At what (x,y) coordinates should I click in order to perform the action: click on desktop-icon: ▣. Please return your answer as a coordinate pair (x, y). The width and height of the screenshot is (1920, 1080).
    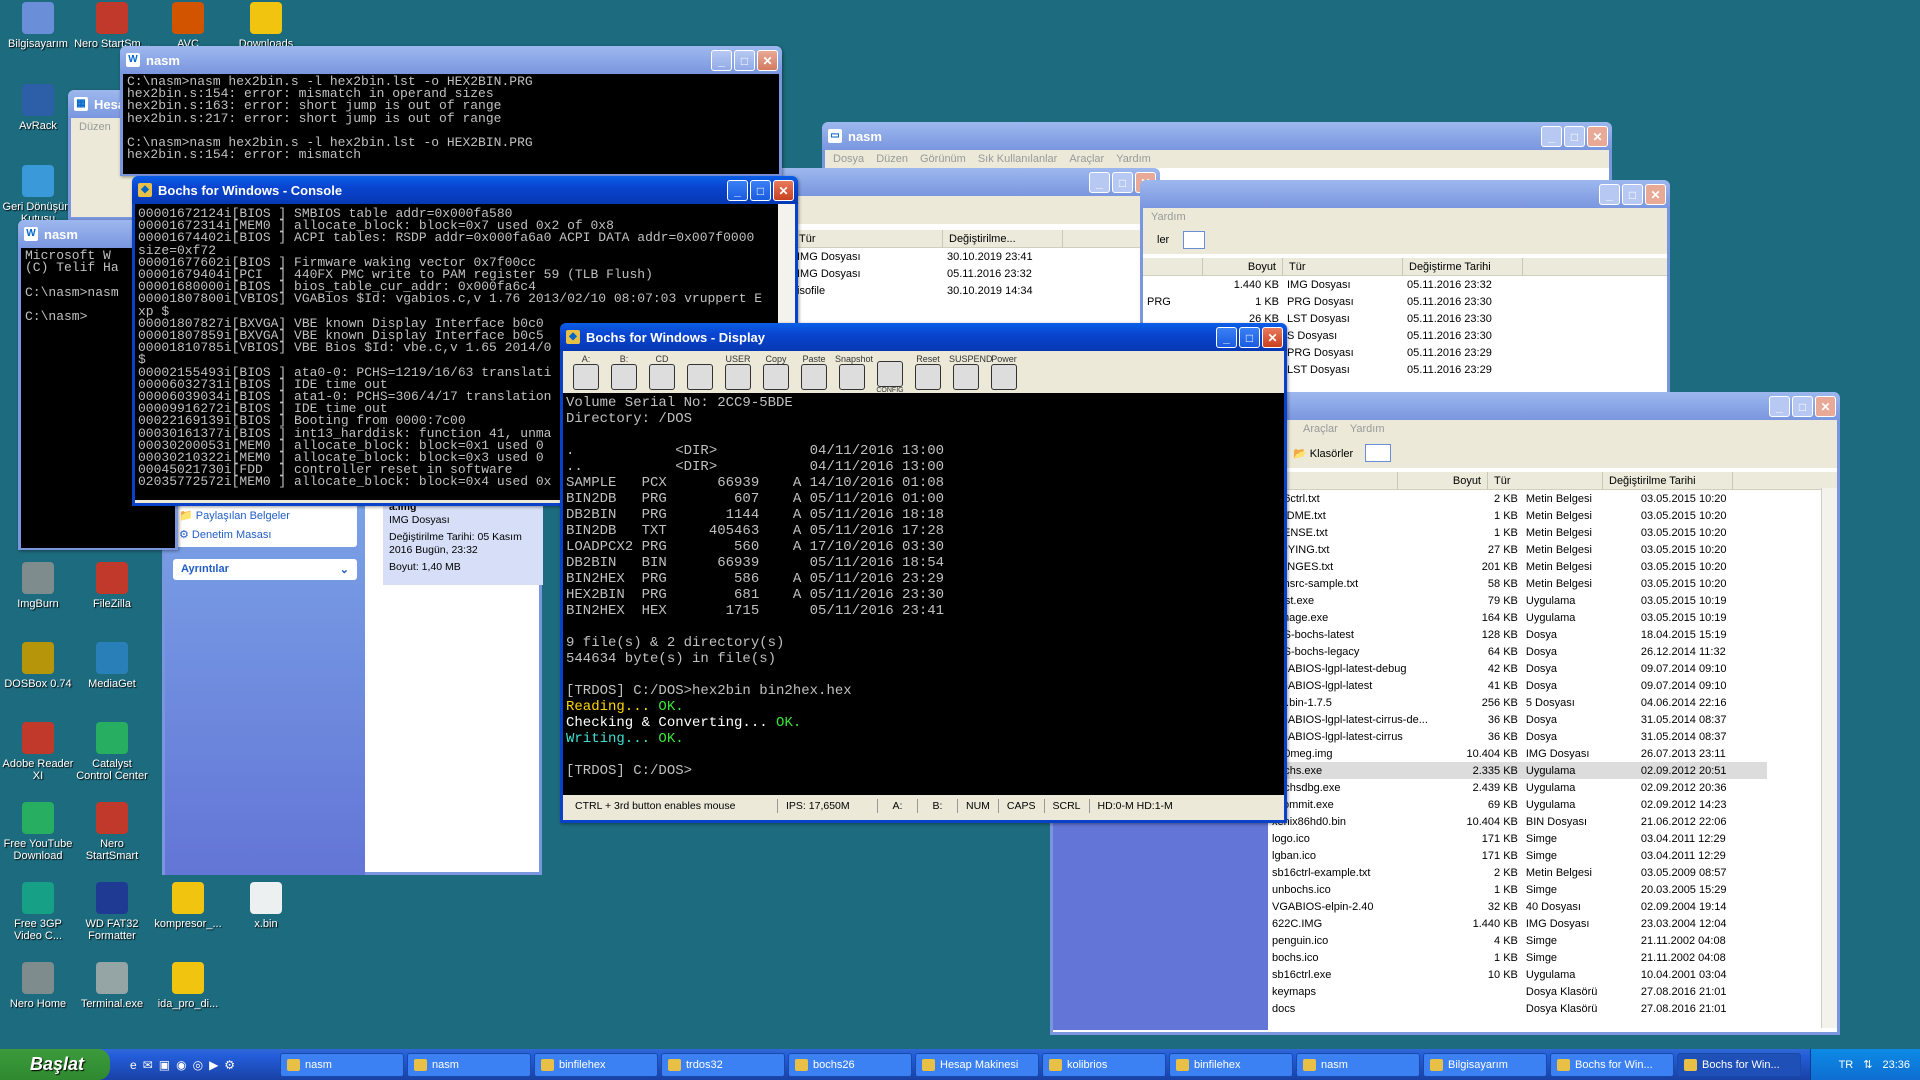
    Looking at the image, I should click on (164, 1065).